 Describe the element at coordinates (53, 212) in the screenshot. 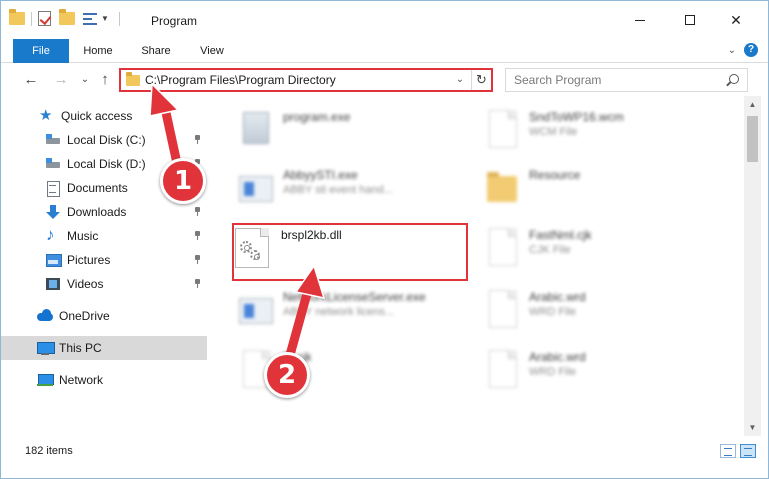

I see `downloads-icon` at that location.